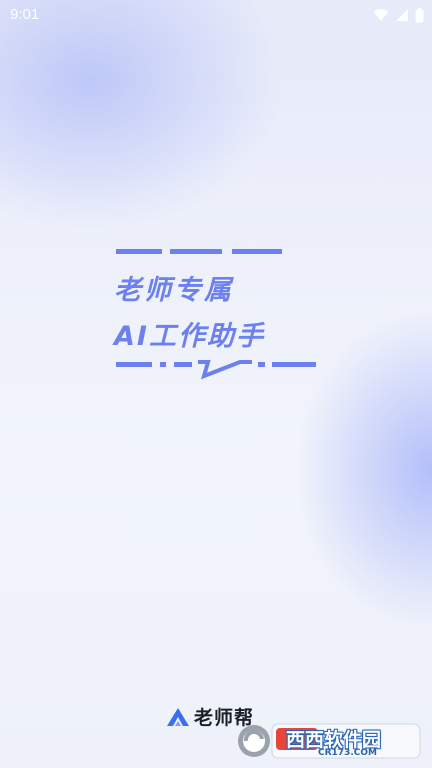  I want to click on signal-icon, so click(402, 15).